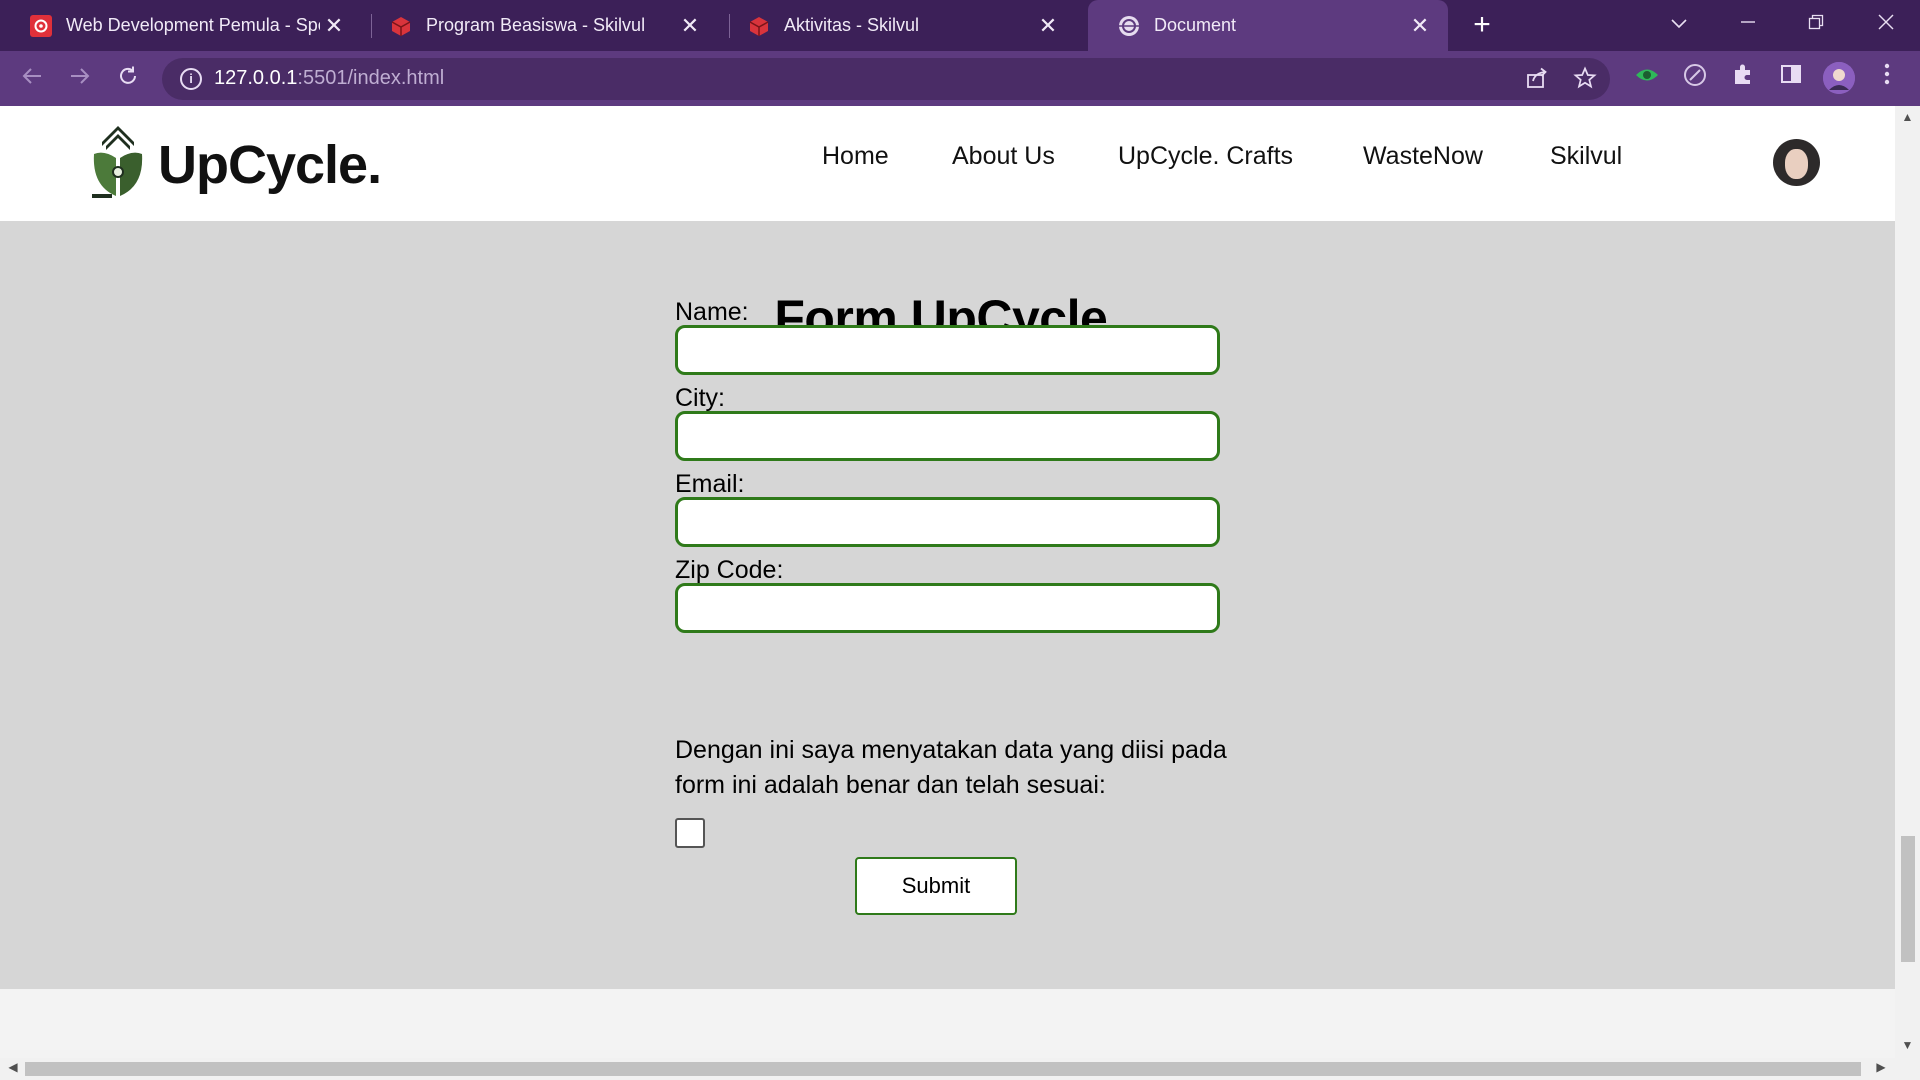 Image resolution: width=1920 pixels, height=1080 pixels. What do you see at coordinates (710, 484) in the screenshot?
I see `email-label: Email:` at bounding box center [710, 484].